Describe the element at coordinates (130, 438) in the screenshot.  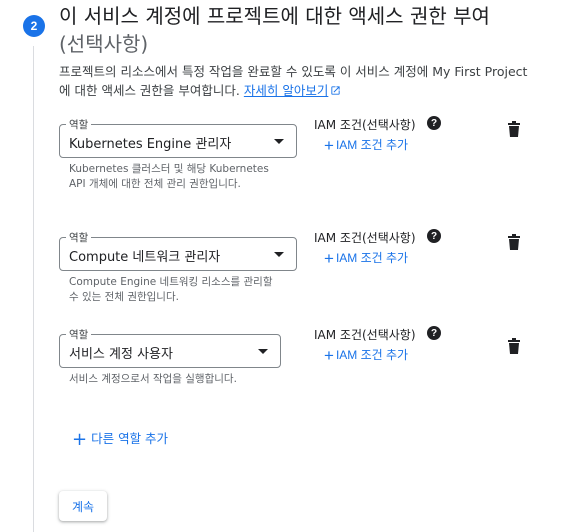
I see `add-another-role-label: 다른 역할 추가` at that location.